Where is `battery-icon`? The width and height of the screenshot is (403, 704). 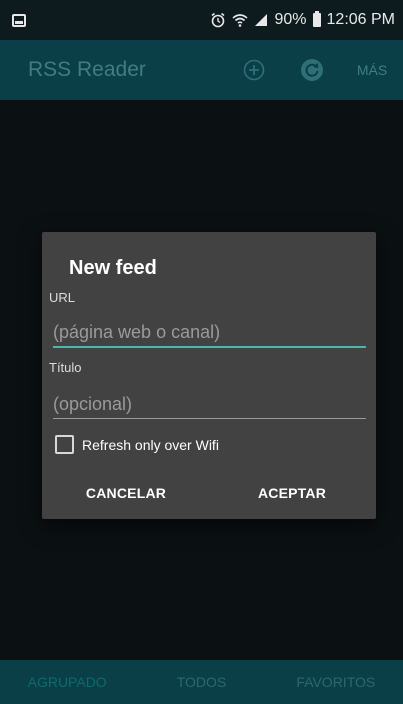 battery-icon is located at coordinates (316, 19).